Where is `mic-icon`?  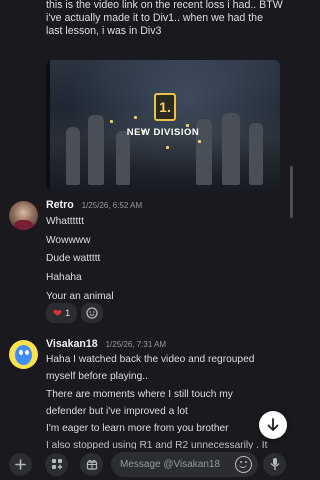
mic-icon is located at coordinates (274, 464).